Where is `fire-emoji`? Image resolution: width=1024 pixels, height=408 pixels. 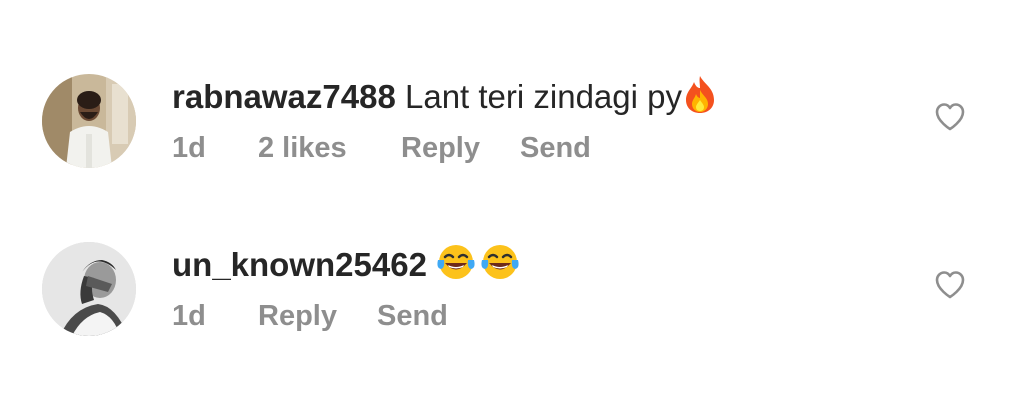
fire-emoji is located at coordinates (700, 98).